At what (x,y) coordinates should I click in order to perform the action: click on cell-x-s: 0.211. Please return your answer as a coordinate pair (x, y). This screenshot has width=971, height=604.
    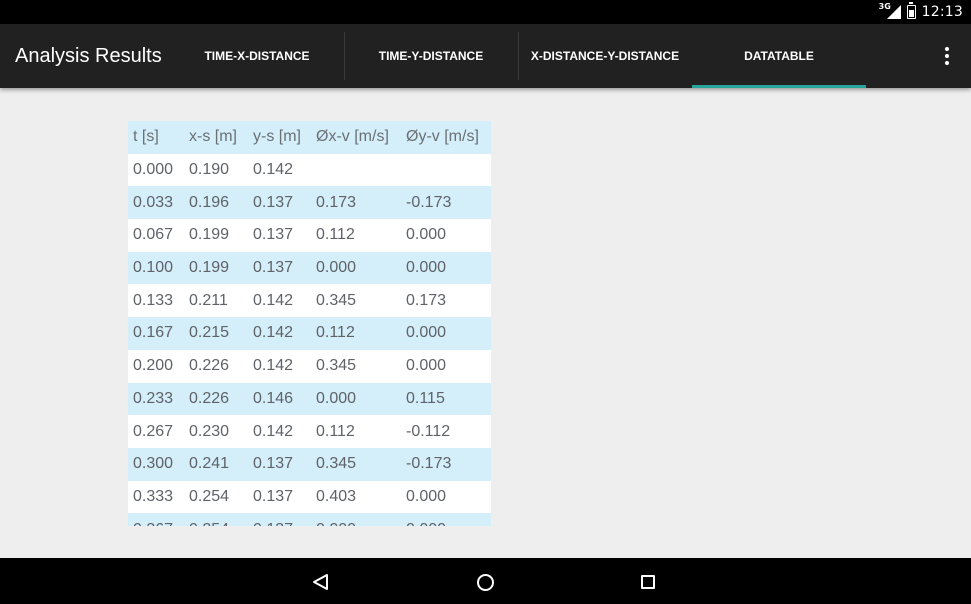
    Looking at the image, I should click on (208, 300).